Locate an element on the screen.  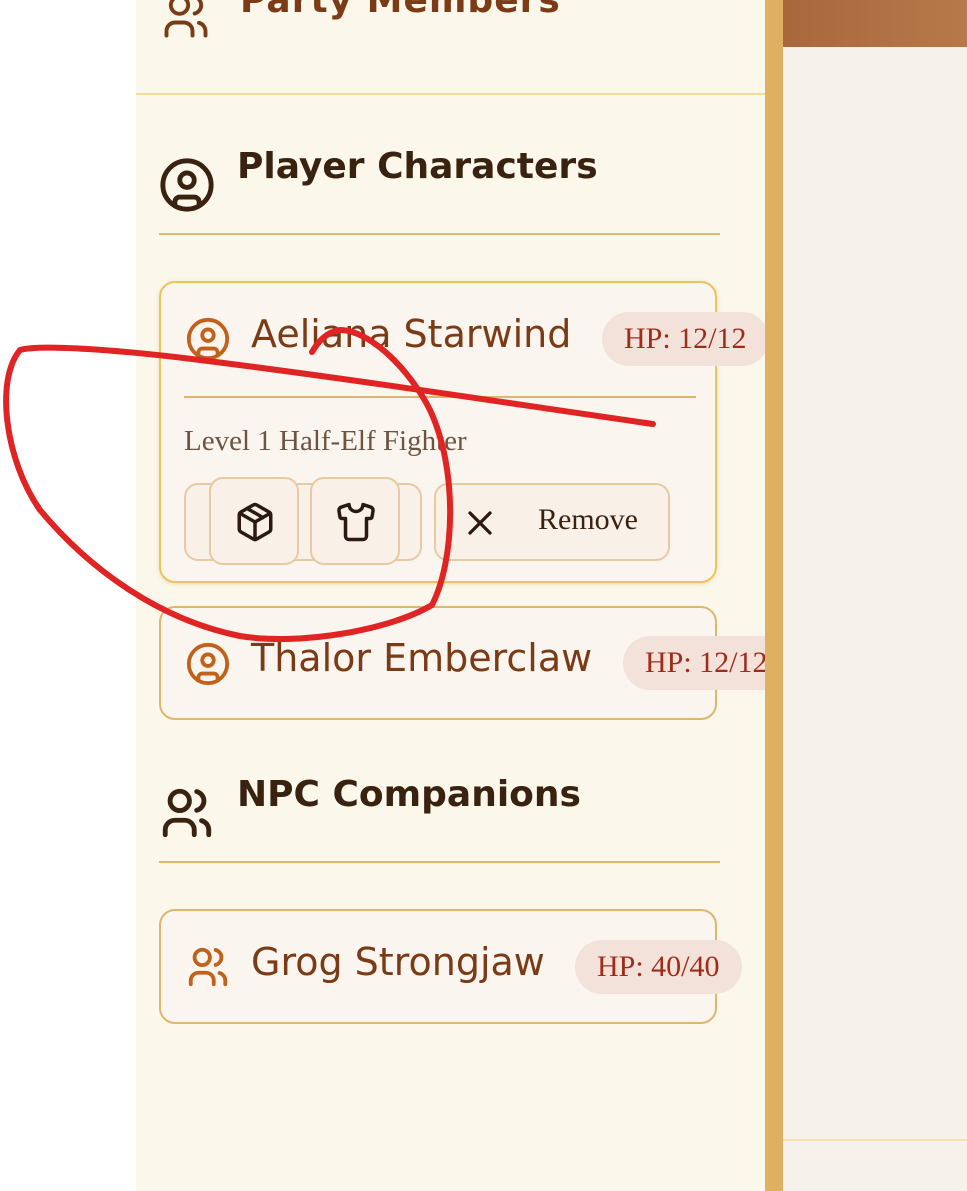
package-icon is located at coordinates (255, 522).